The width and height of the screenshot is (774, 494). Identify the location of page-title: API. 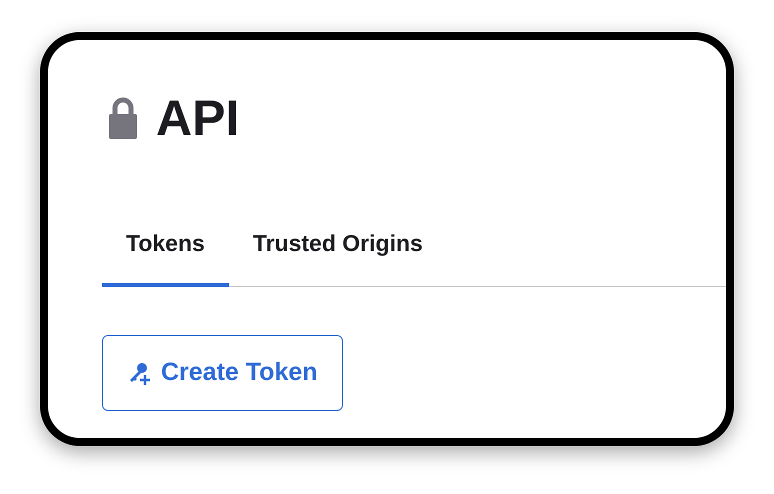
(198, 118).